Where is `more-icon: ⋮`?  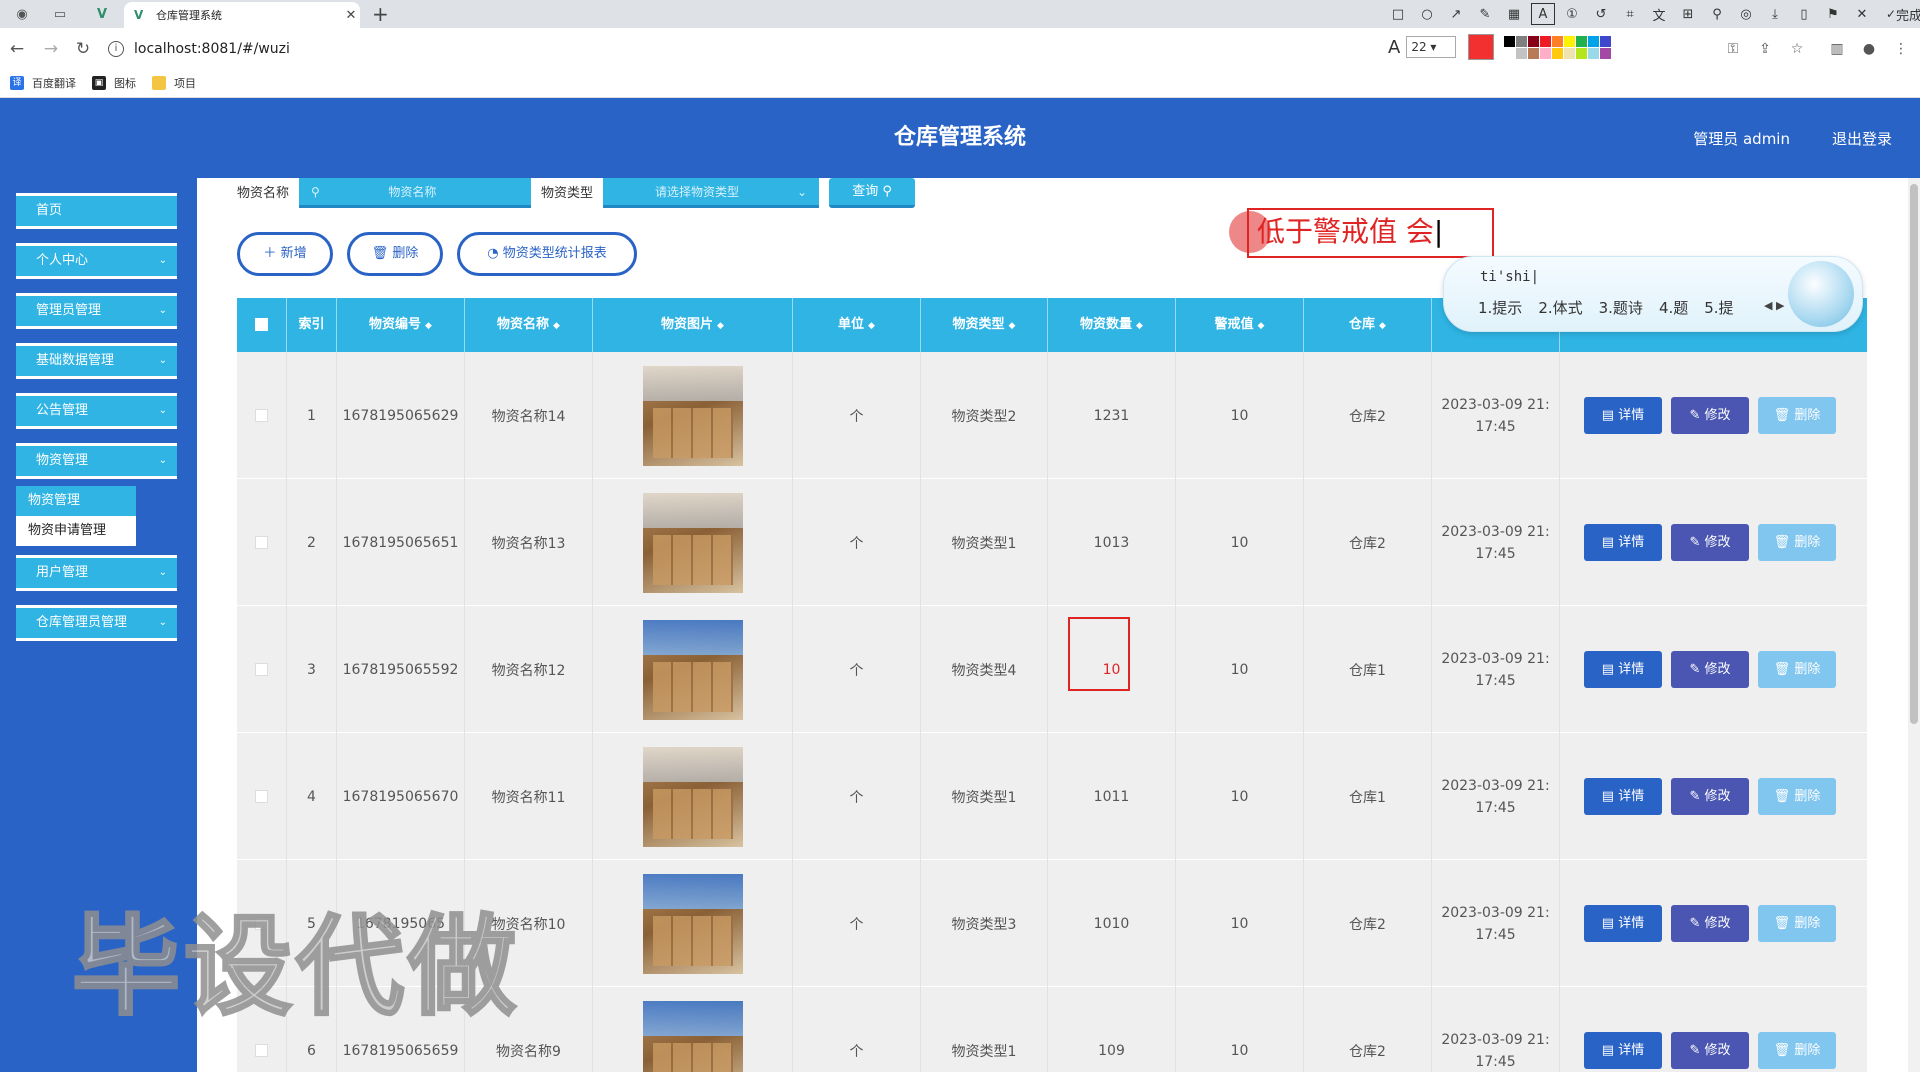
more-icon: ⋮ is located at coordinates (1901, 49).